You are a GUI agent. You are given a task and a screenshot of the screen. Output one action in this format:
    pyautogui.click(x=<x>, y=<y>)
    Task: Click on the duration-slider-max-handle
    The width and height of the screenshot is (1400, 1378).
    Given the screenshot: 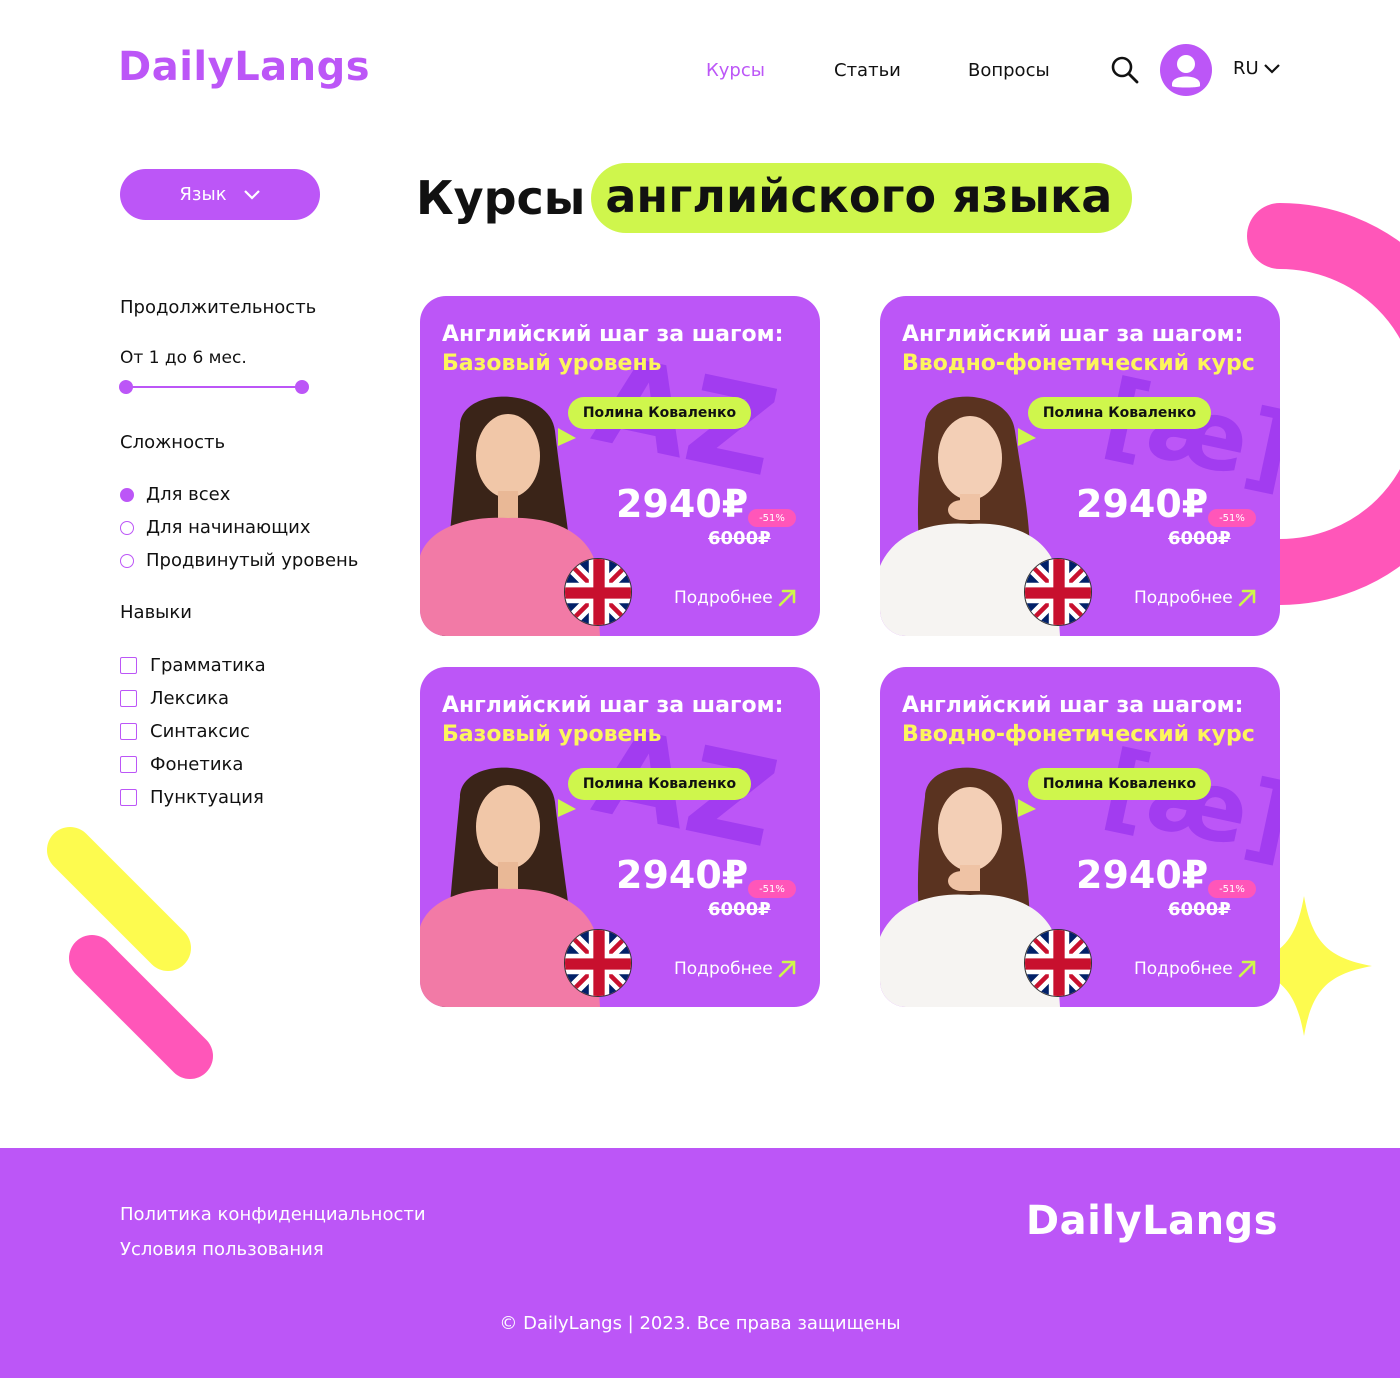 What is the action you would take?
    pyautogui.click(x=302, y=387)
    